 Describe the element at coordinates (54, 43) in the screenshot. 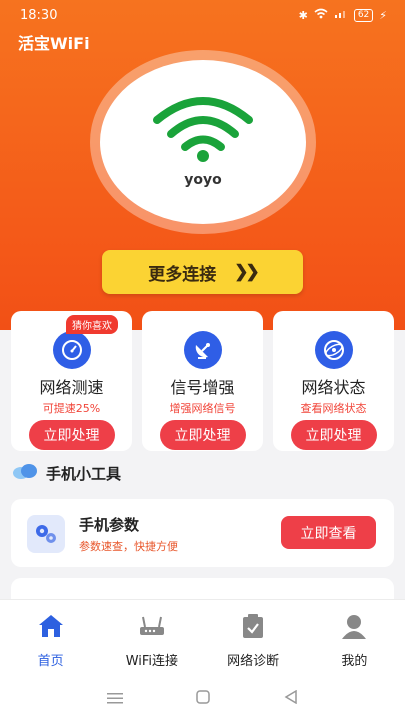

I see `app-title: 活宝WiFi` at that location.